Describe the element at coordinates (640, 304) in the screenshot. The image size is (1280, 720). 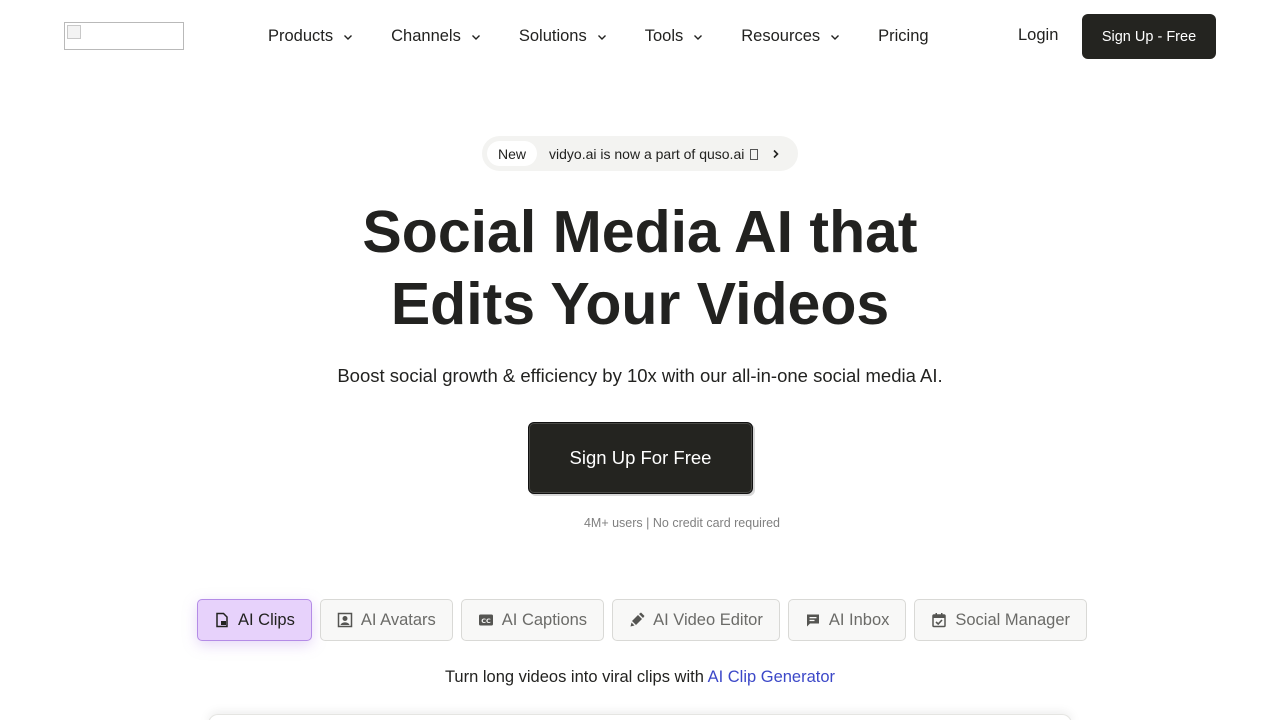
I see `hero-title-line-2: Edits Your Videos` at that location.